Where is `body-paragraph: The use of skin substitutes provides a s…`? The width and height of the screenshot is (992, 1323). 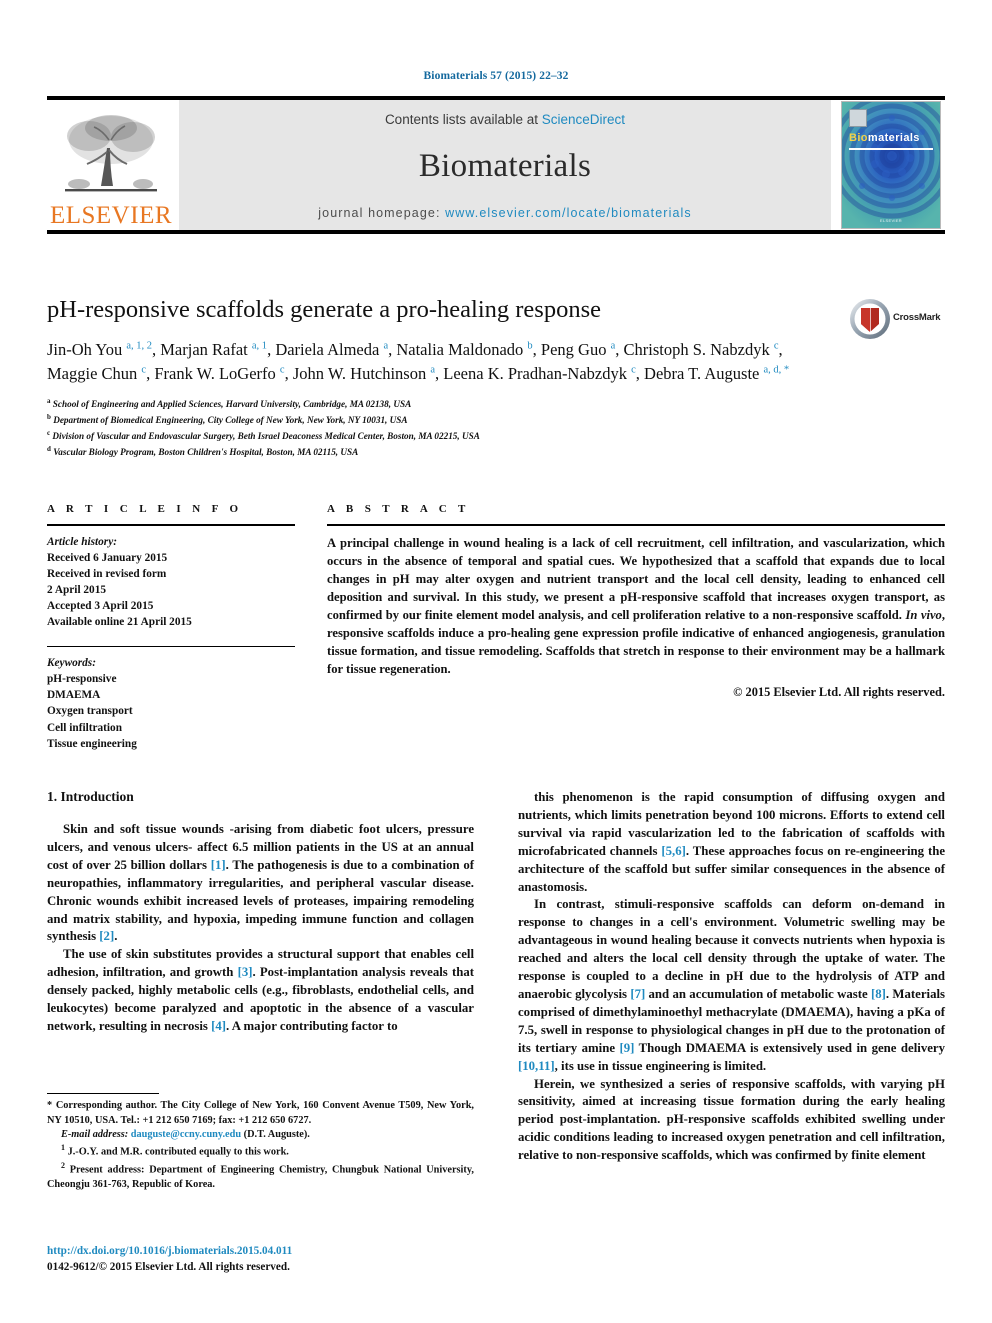
body-paragraph: The use of skin substitutes provides a s… is located at coordinates (260, 990).